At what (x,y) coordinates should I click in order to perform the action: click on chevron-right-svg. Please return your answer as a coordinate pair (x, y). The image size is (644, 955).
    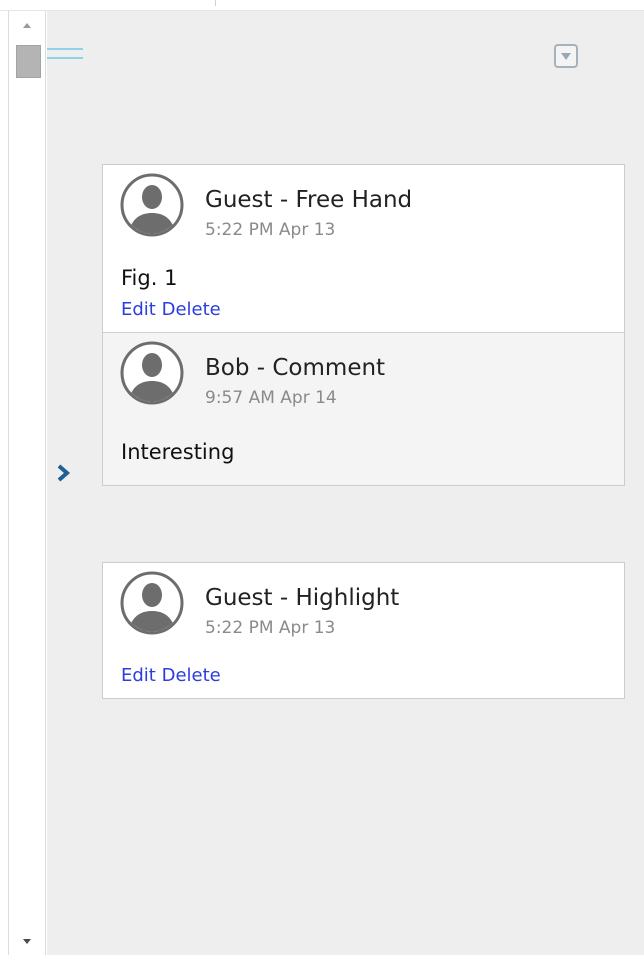
    Looking at the image, I should click on (64, 473).